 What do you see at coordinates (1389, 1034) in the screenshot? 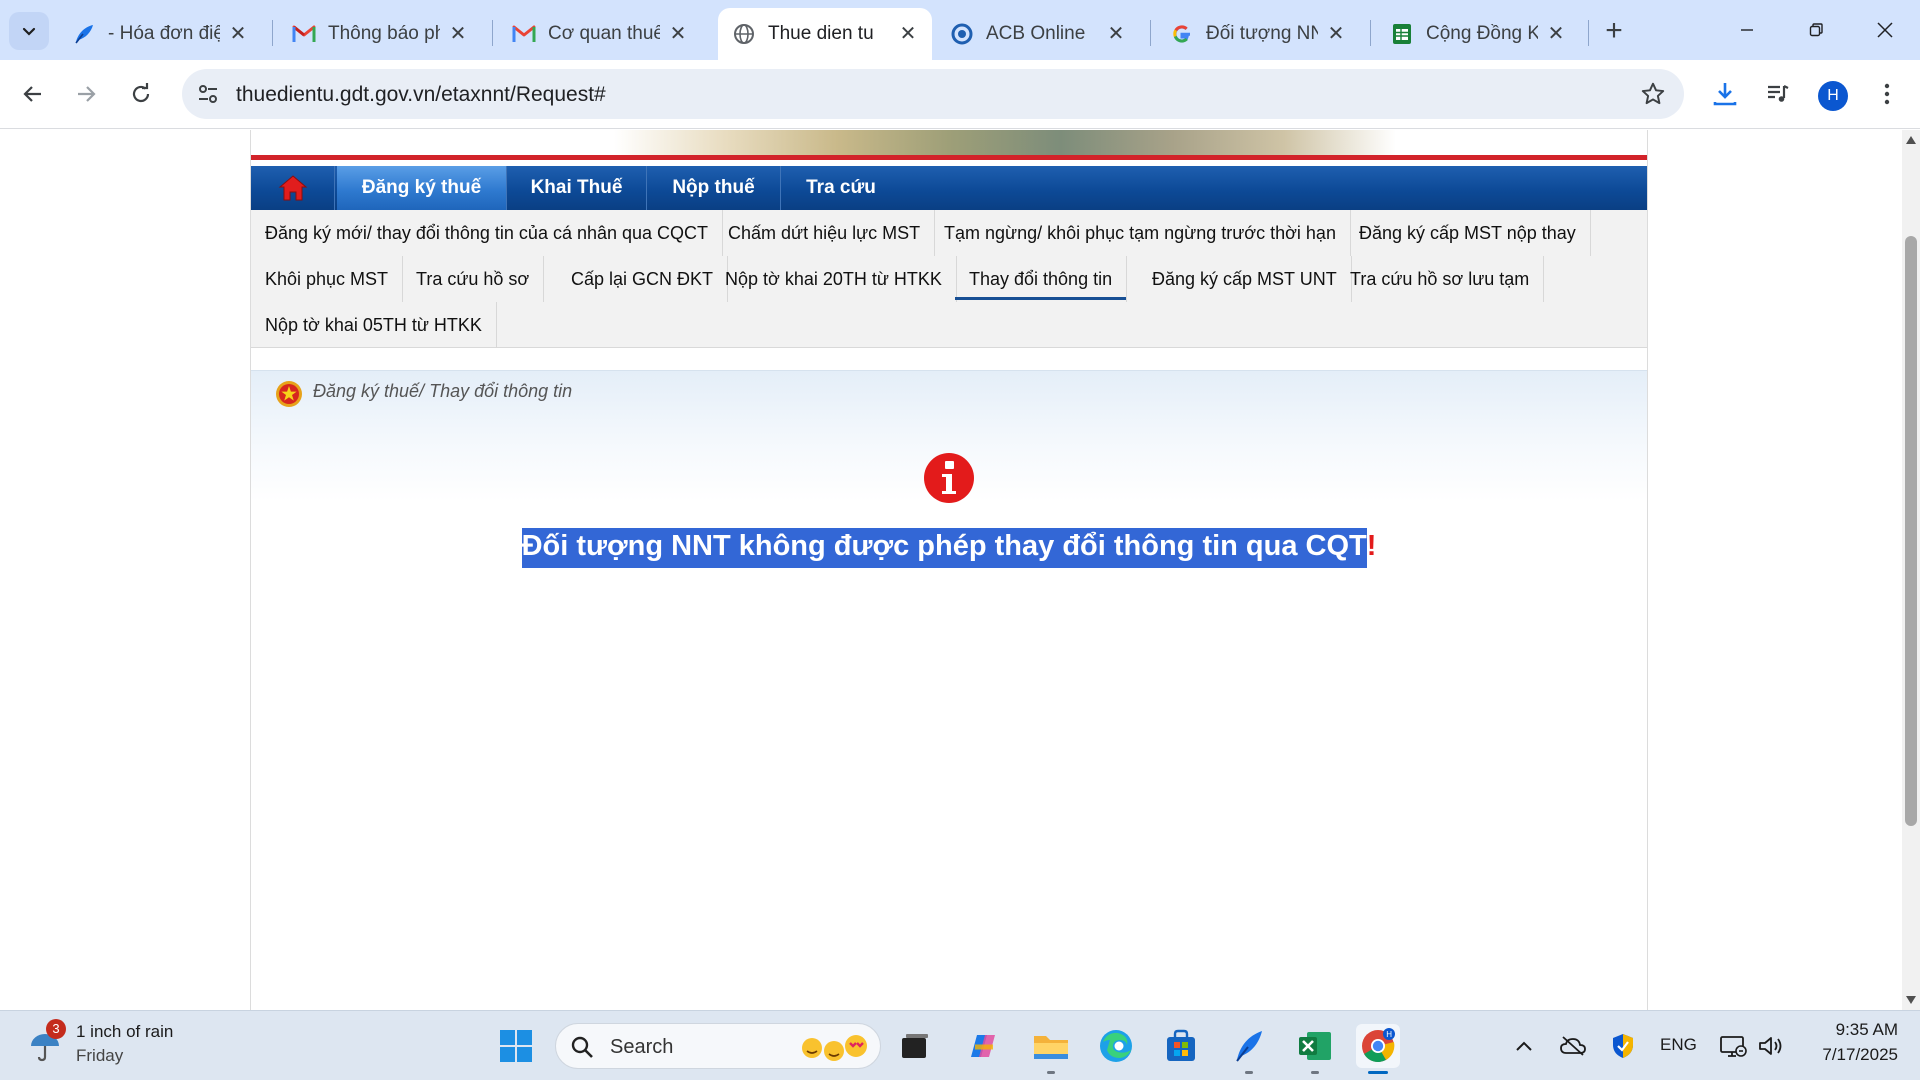
I see `svg-text: H` at bounding box center [1389, 1034].